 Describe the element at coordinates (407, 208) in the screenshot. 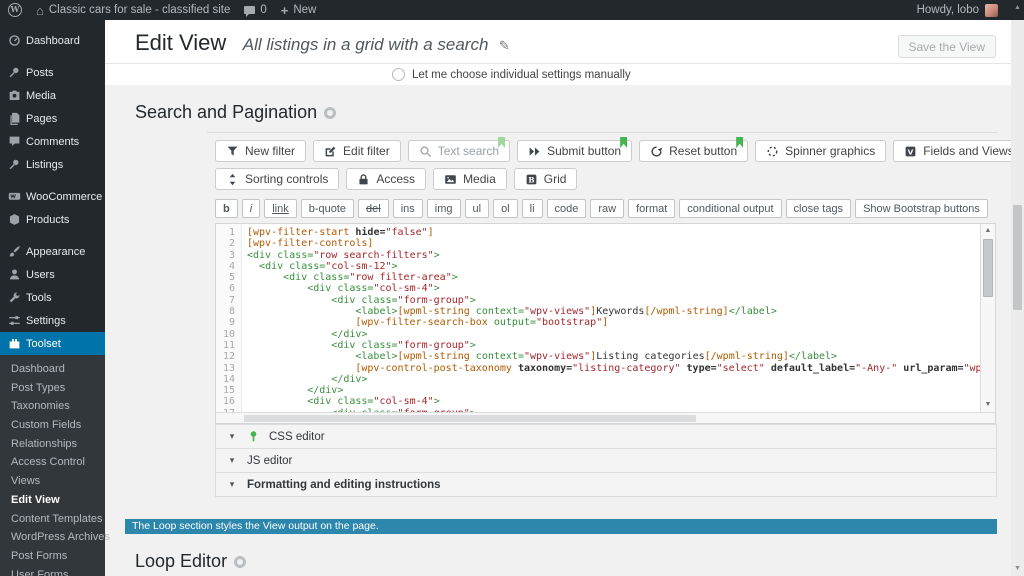

I see `quicktag-ins-button: ins` at that location.